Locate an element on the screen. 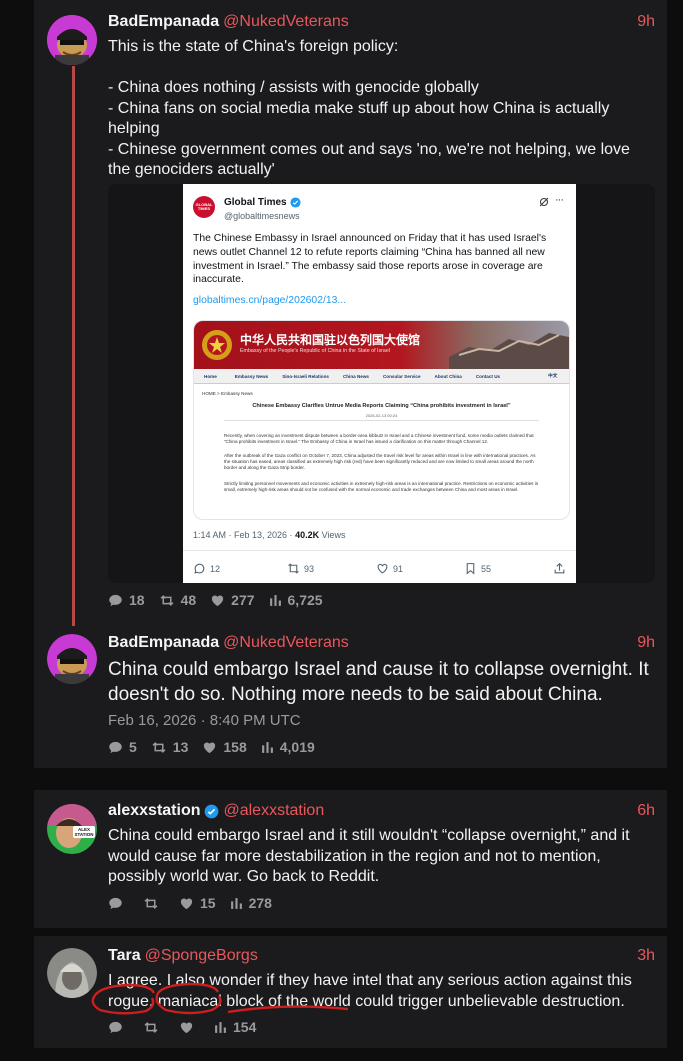 Image resolution: width=683 pixels, height=1061 pixels. repost-count: 13 is located at coordinates (169, 747).